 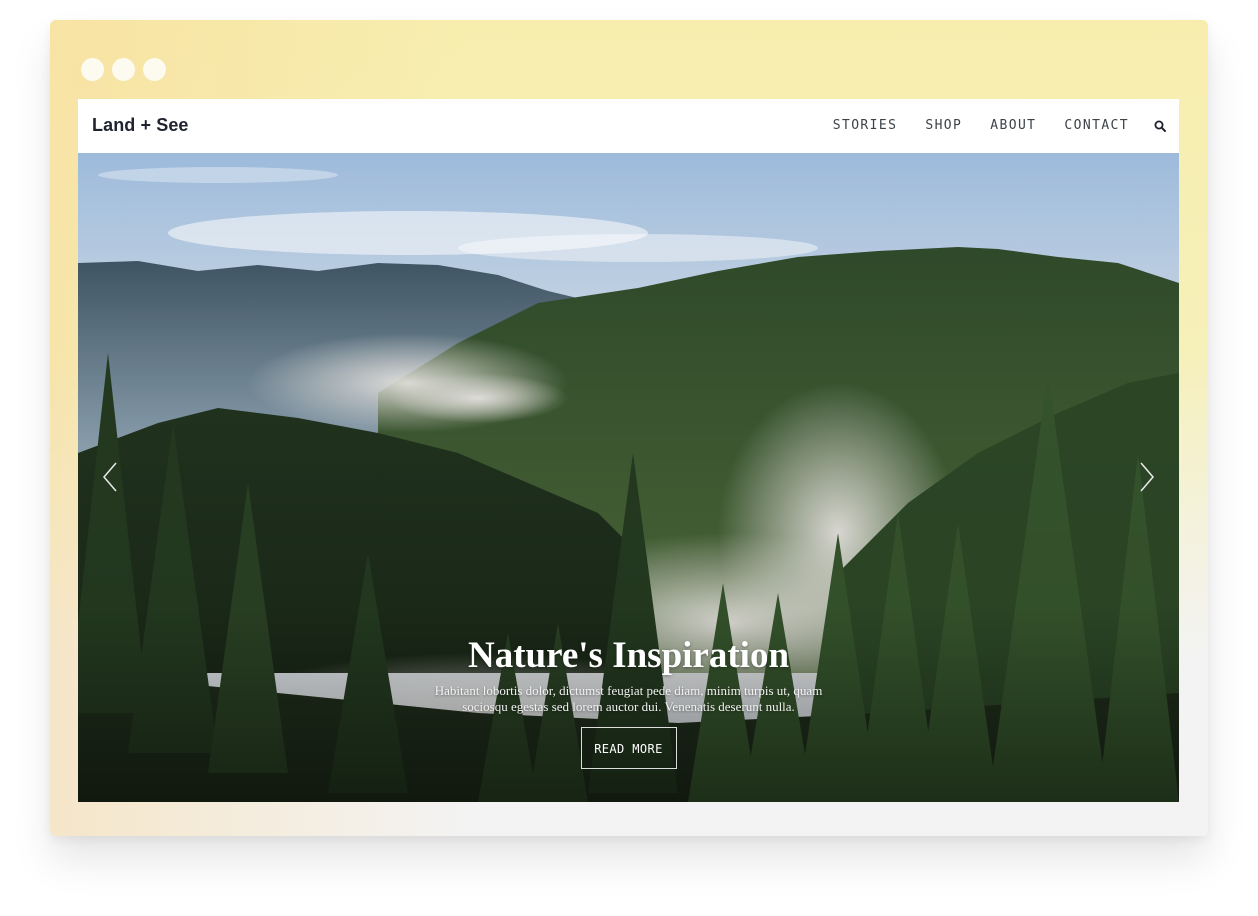 What do you see at coordinates (1013, 125) in the screenshot?
I see `nav-item-about: ABOUT` at bounding box center [1013, 125].